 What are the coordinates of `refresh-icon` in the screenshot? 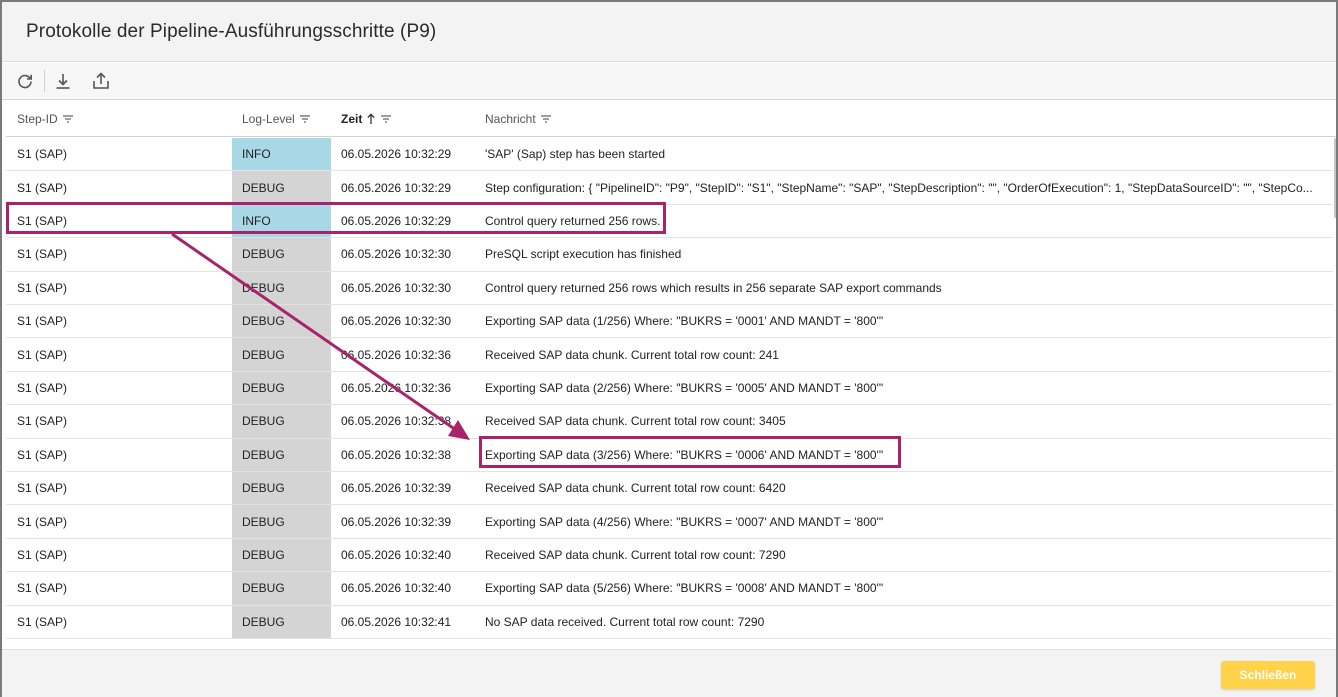 It's located at (25, 81).